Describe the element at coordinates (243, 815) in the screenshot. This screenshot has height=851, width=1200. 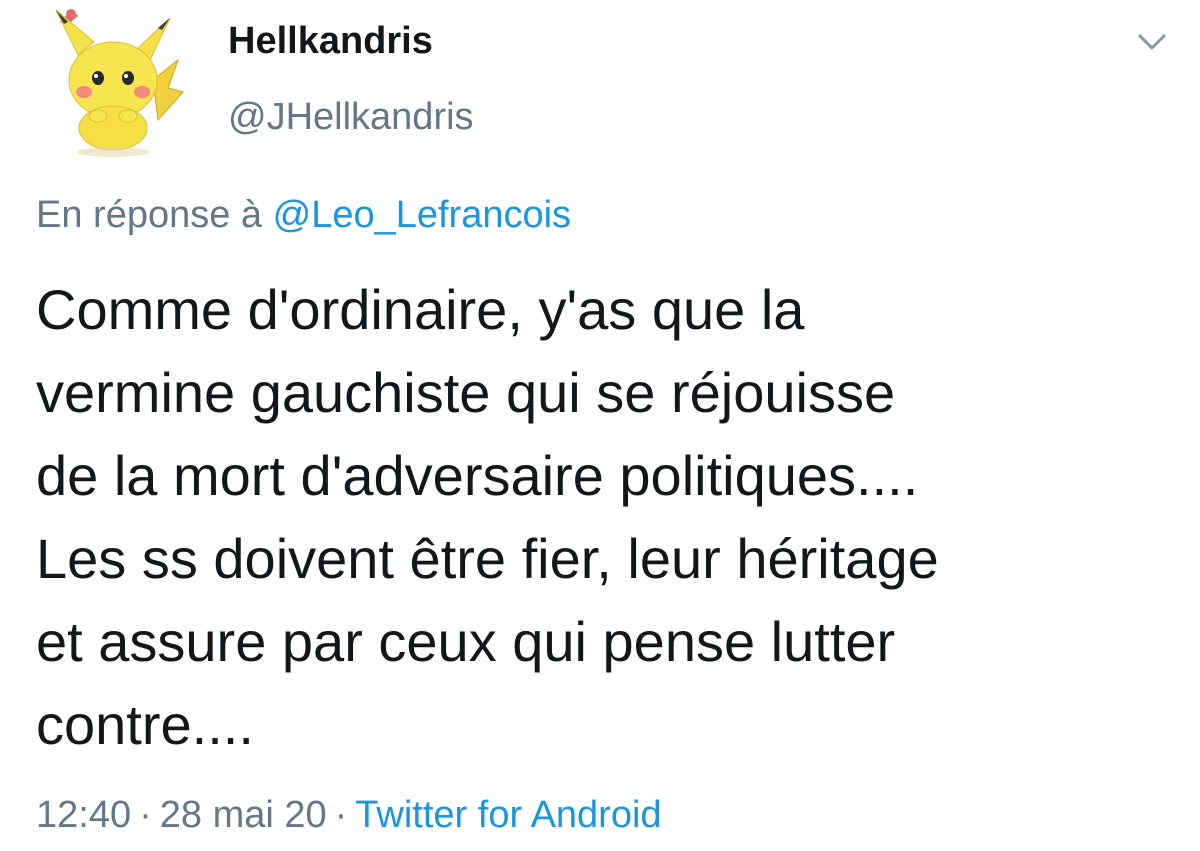
I see `tweet-date: 28 mai 20` at that location.